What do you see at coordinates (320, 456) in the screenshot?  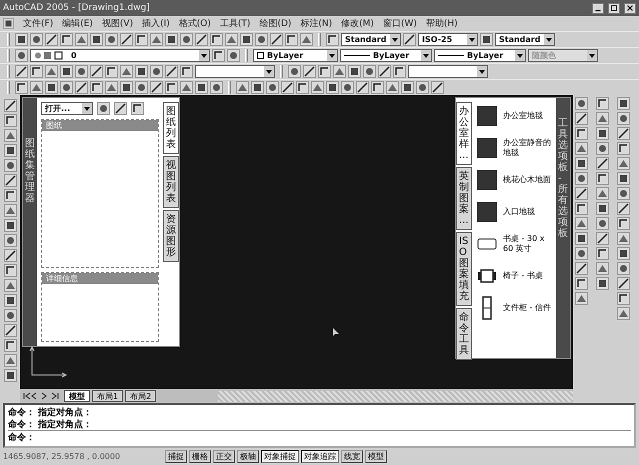 I see `status-toggle: 对象追踪` at bounding box center [320, 456].